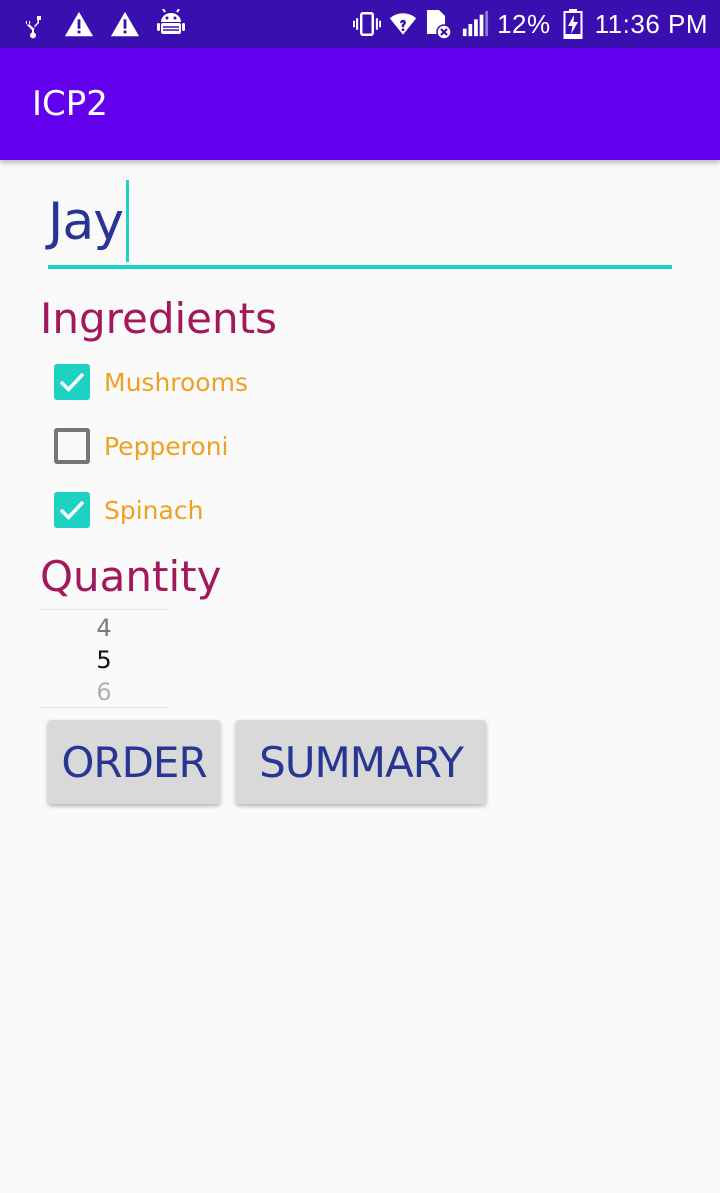 The image size is (720, 1193). I want to click on vibrate-icon, so click(367, 24).